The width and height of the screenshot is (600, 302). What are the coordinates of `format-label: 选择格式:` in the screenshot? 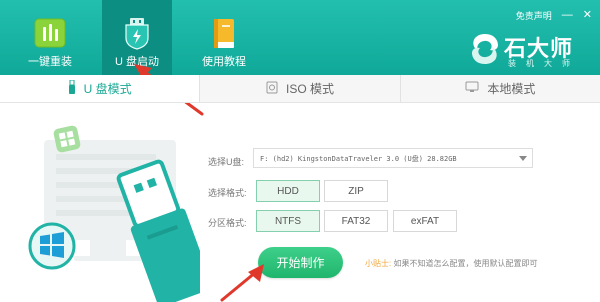 It's located at (227, 193).